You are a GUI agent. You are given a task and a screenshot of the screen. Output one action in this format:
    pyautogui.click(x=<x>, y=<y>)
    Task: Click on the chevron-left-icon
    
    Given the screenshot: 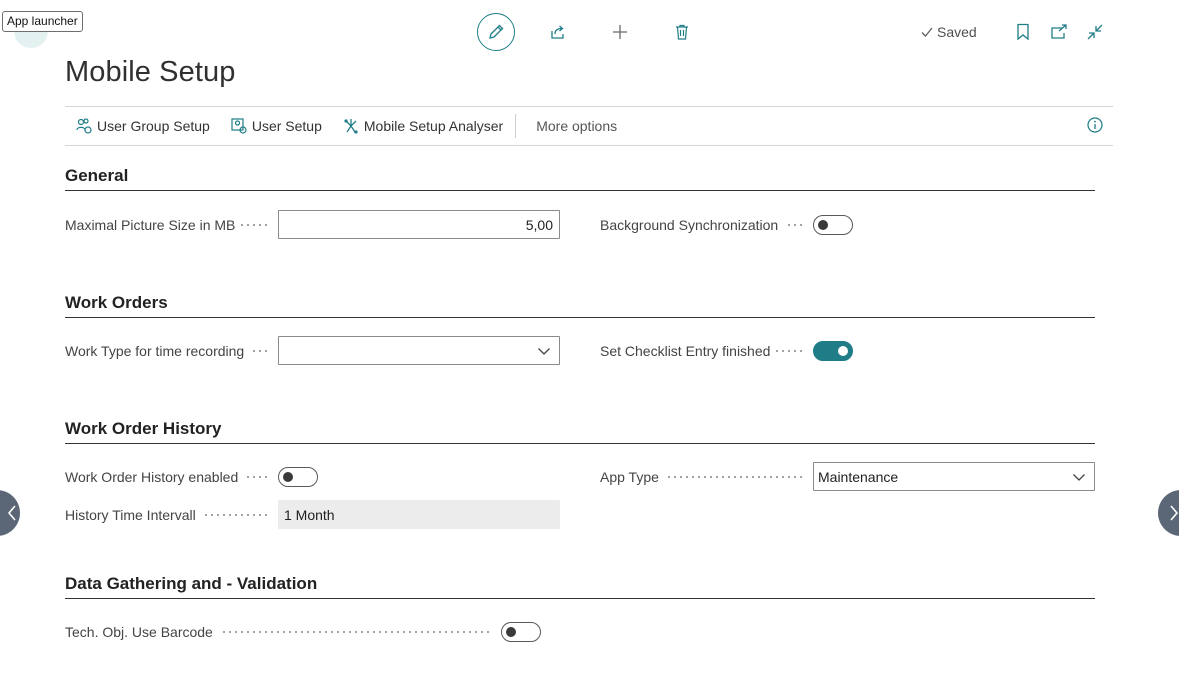 What is the action you would take?
    pyautogui.click(x=11, y=513)
    